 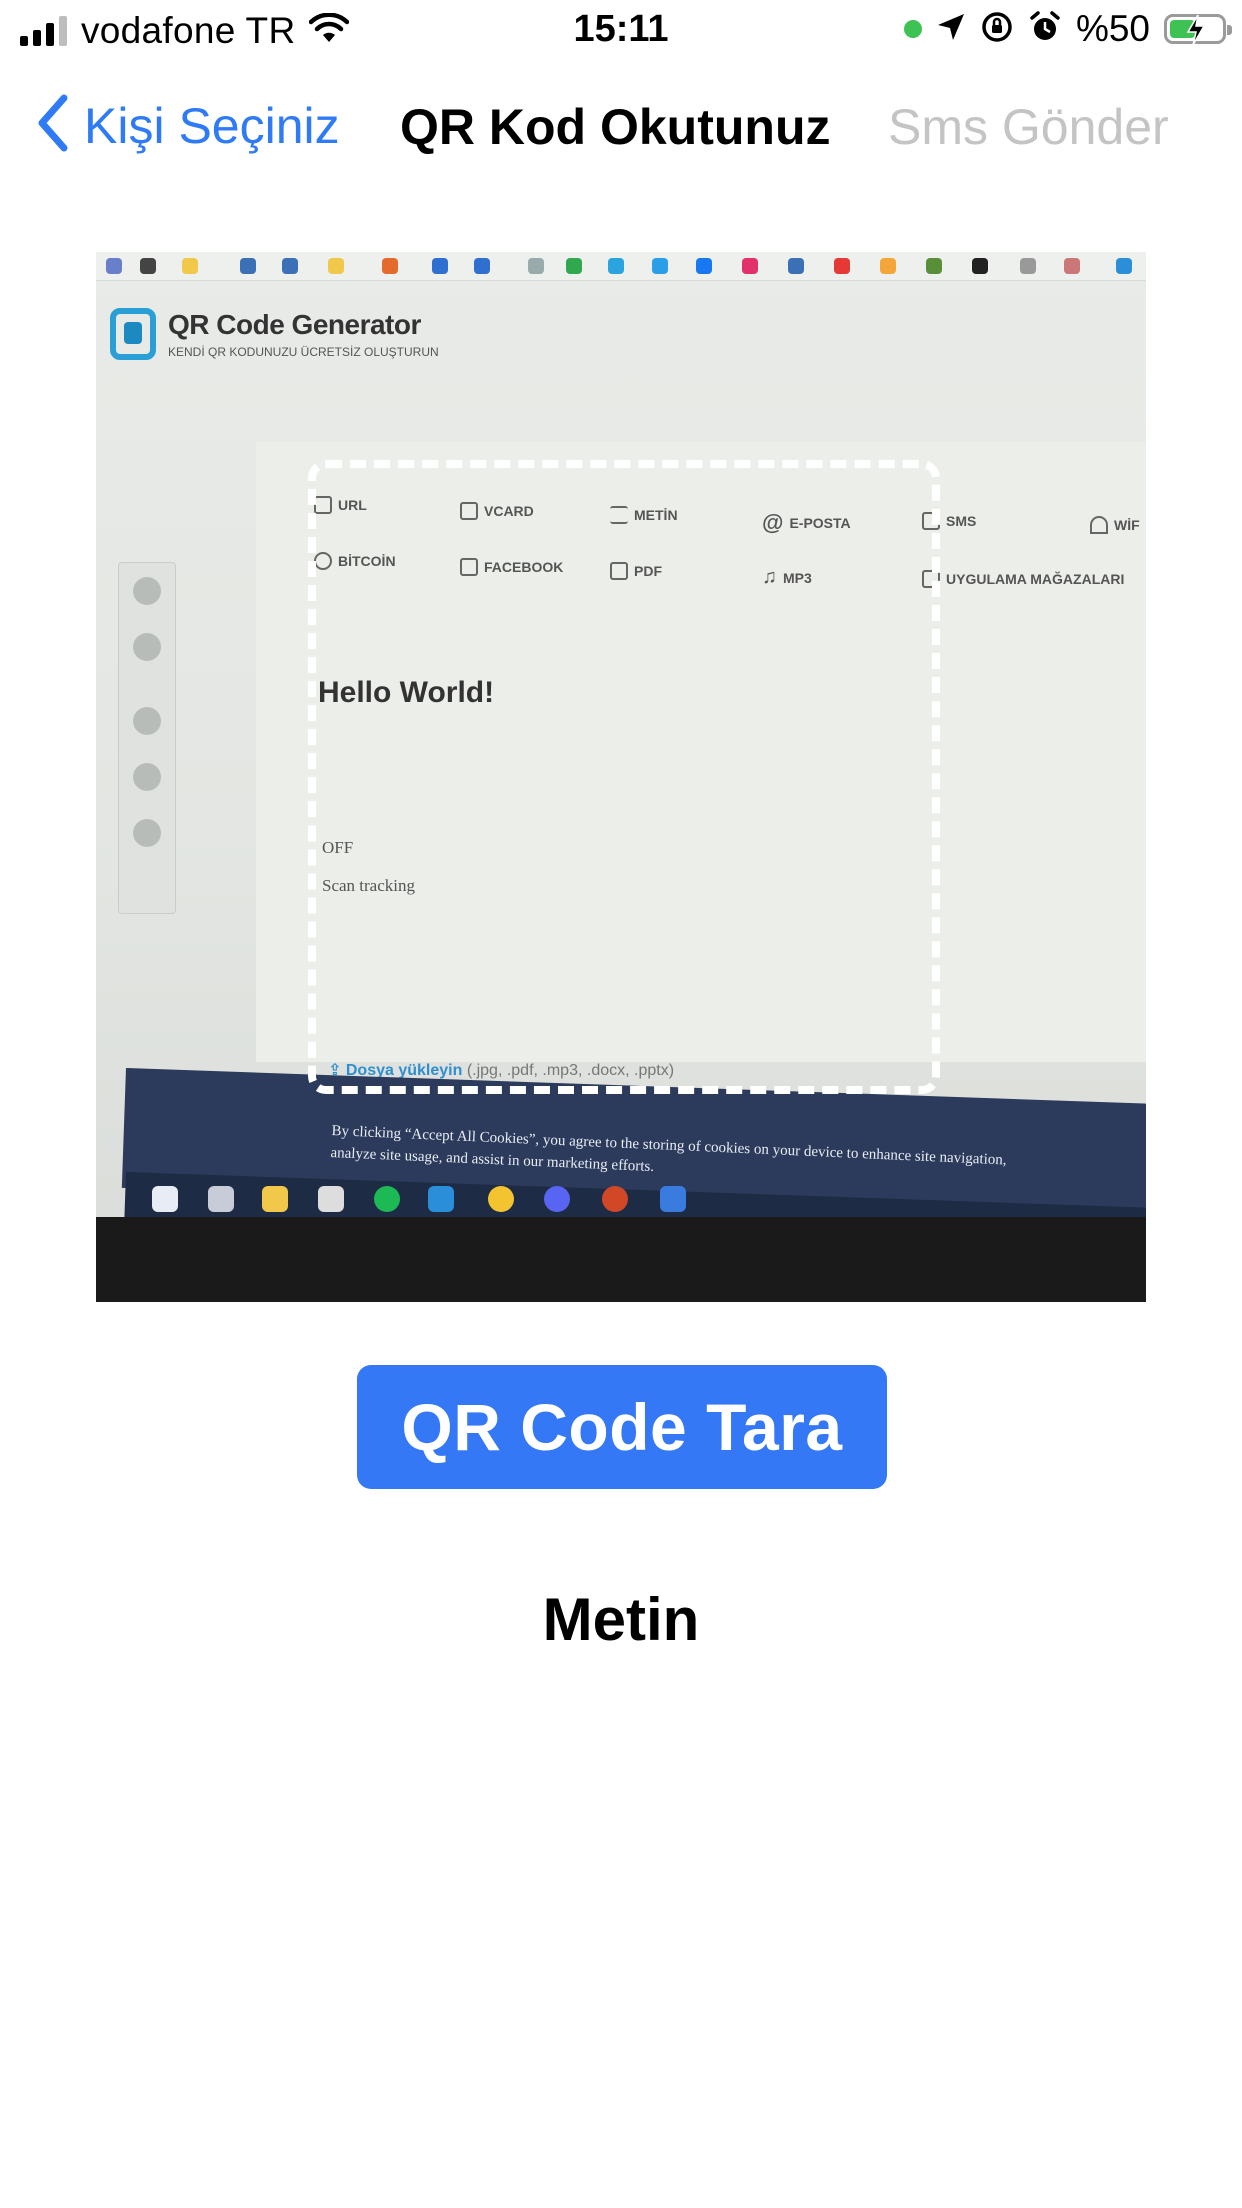 What do you see at coordinates (615, 127) in the screenshot?
I see `page-title: QR Kod Okutunuz` at bounding box center [615, 127].